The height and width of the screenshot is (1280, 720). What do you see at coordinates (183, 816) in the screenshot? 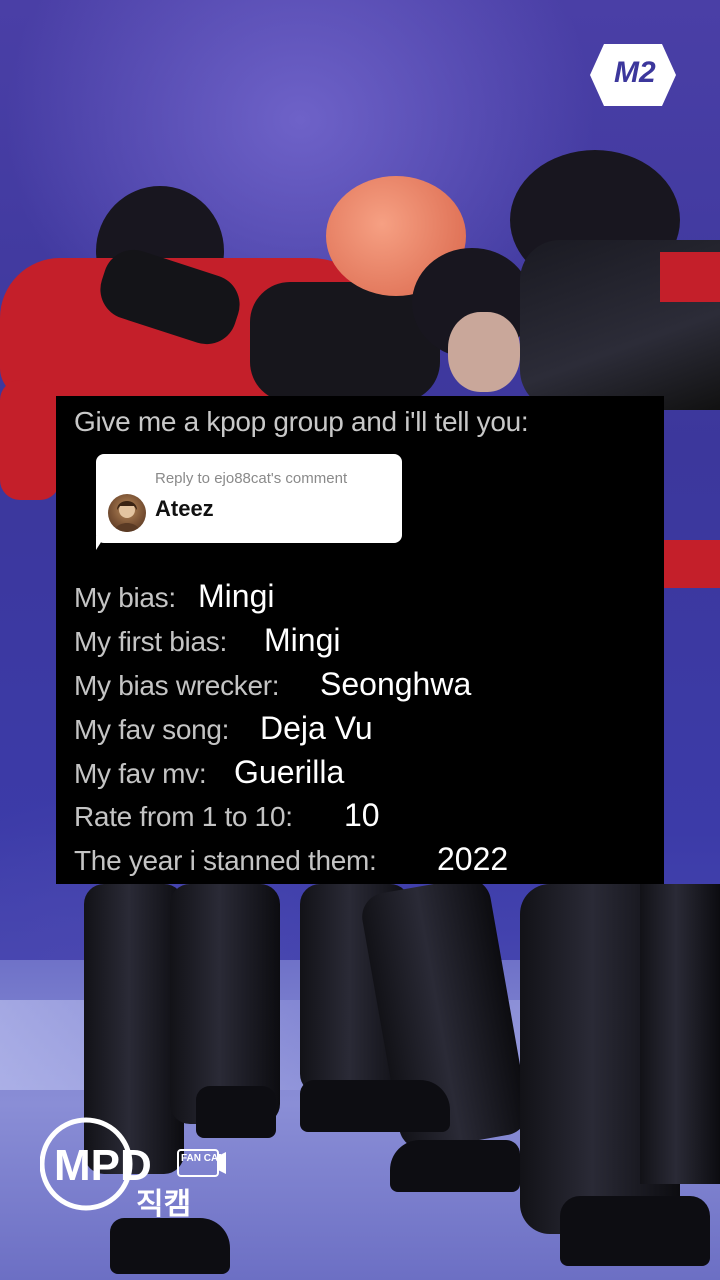
I see `row-label: Rate from 1 to 10:` at bounding box center [183, 816].